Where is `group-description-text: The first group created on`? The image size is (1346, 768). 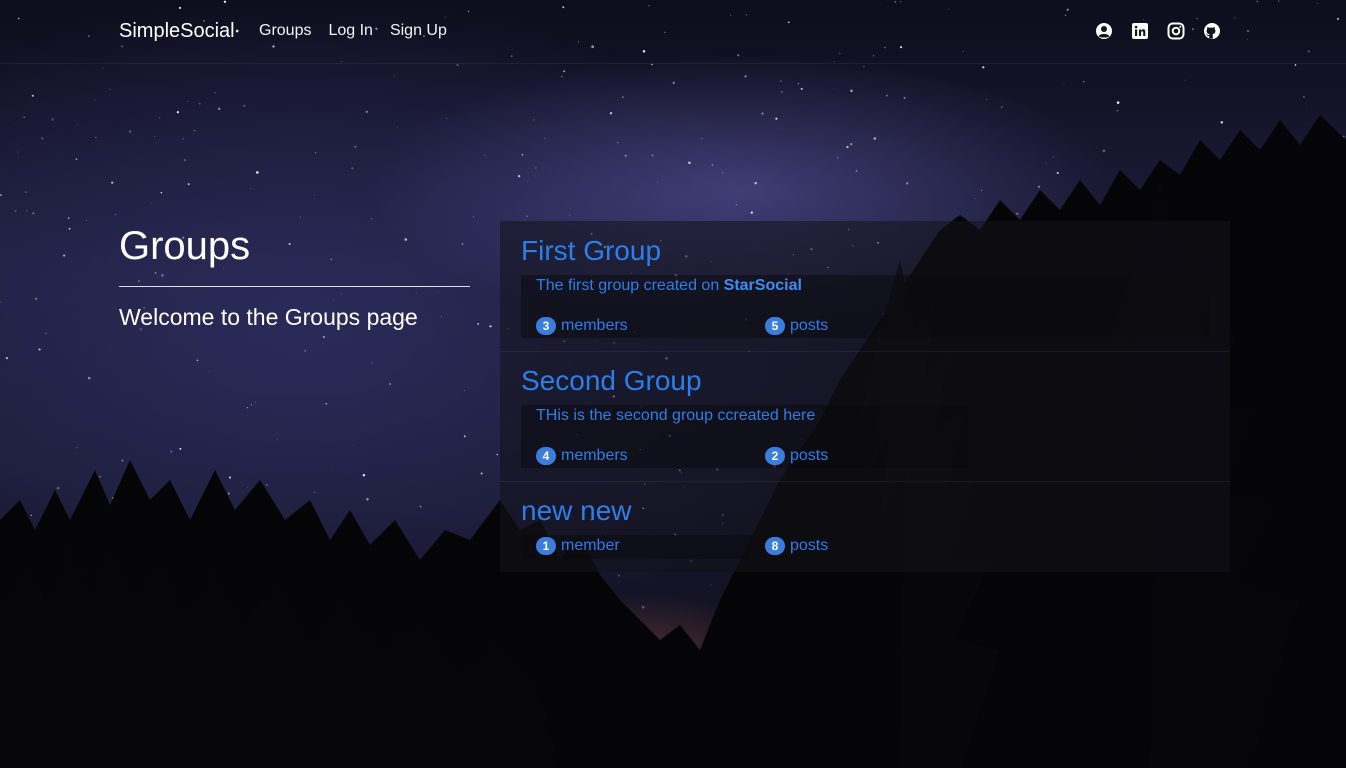 group-description-text: The first group created on is located at coordinates (630, 285).